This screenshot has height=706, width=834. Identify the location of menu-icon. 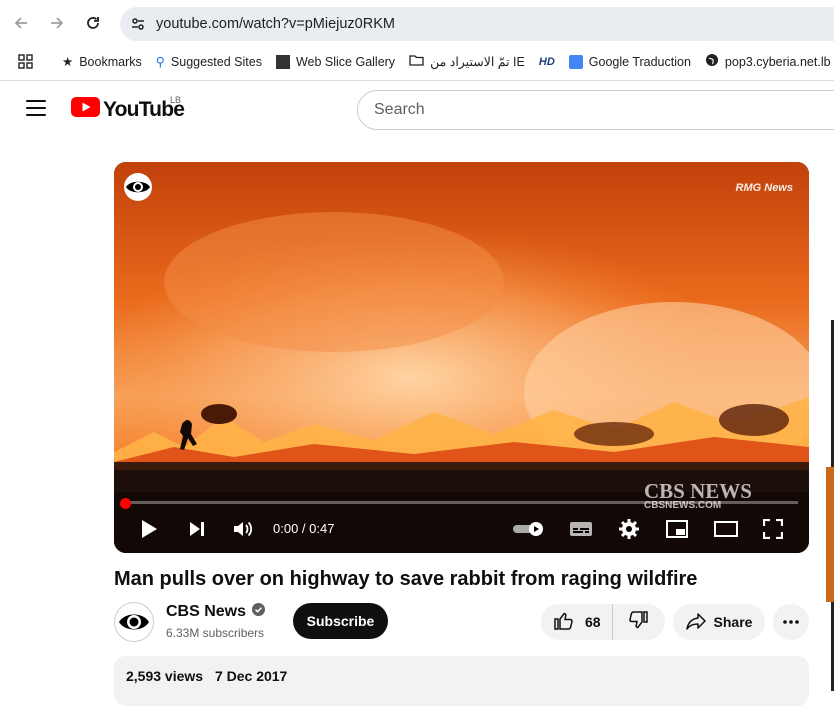
(36, 108).